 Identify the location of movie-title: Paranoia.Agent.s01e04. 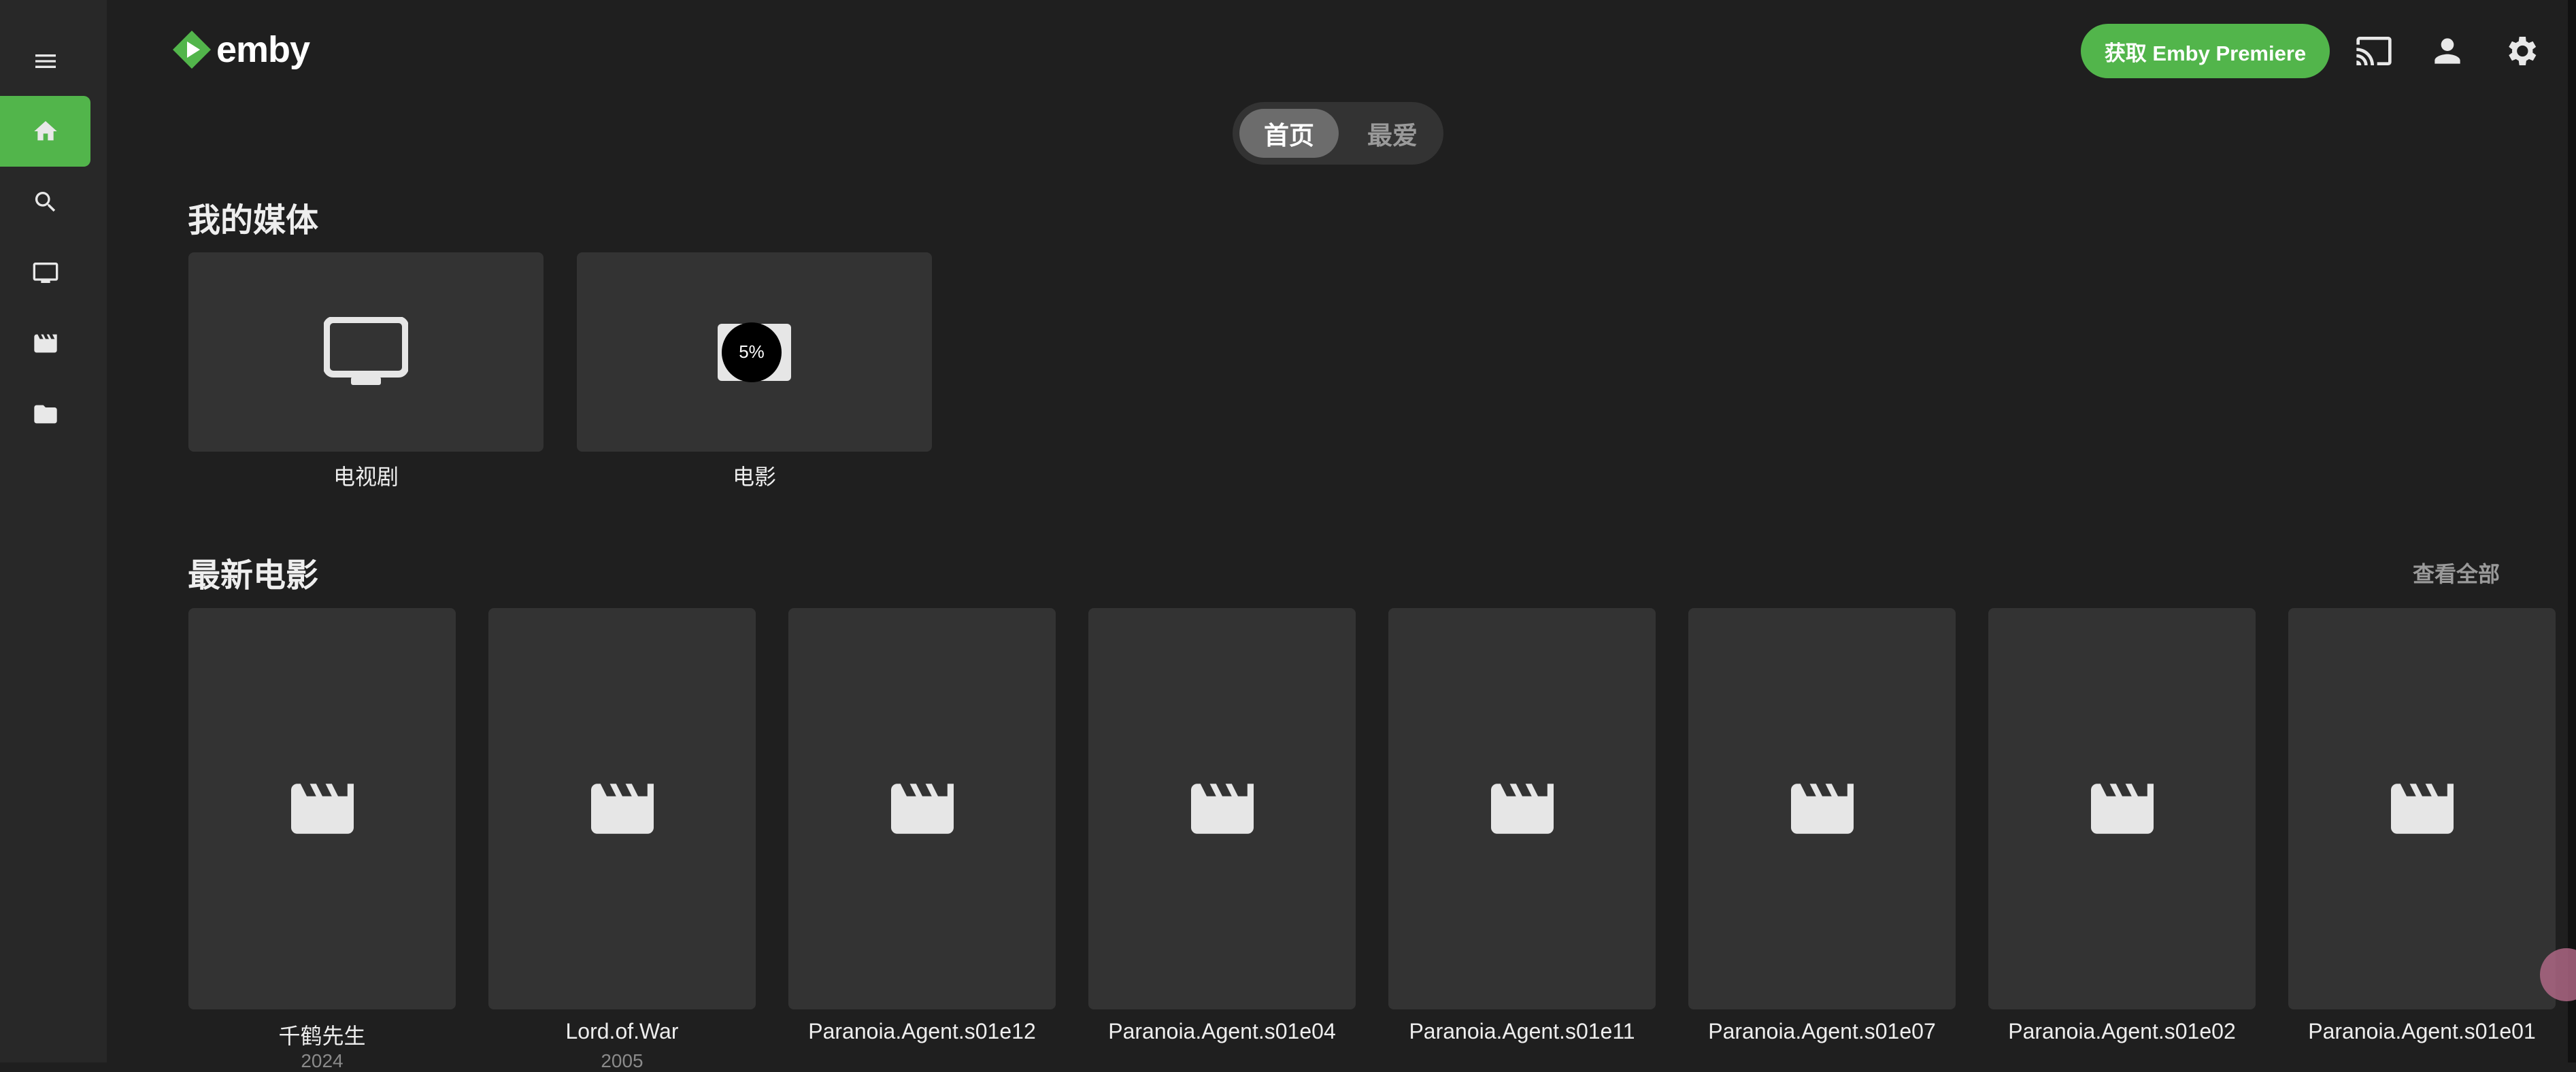
(1222, 1031).